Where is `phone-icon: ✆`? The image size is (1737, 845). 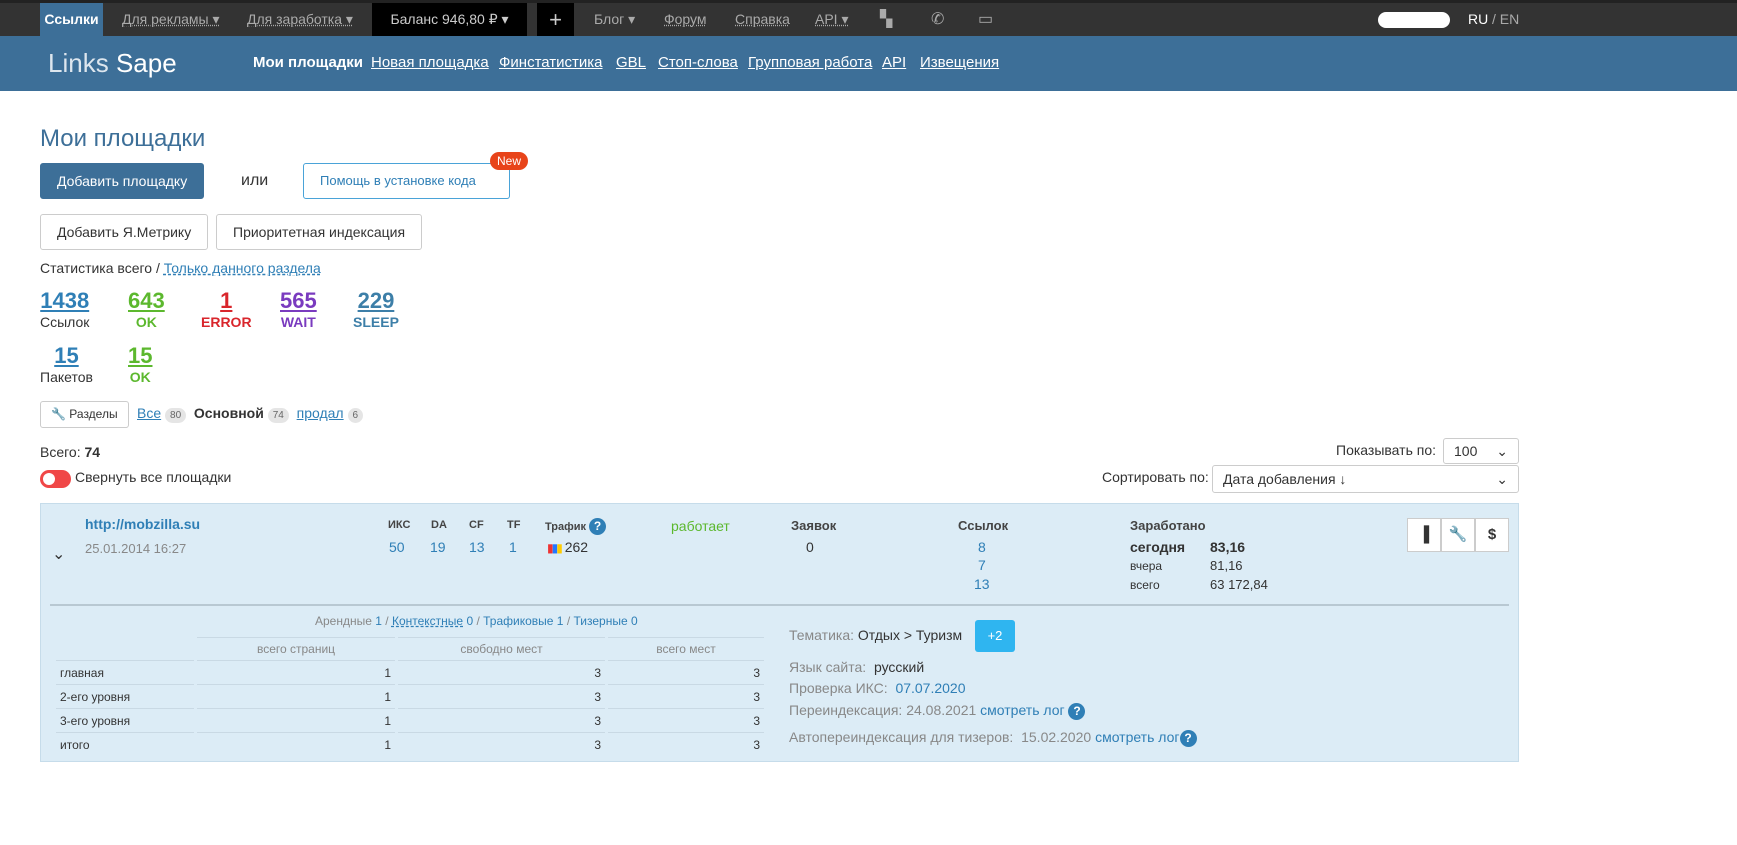 phone-icon: ✆ is located at coordinates (937, 19).